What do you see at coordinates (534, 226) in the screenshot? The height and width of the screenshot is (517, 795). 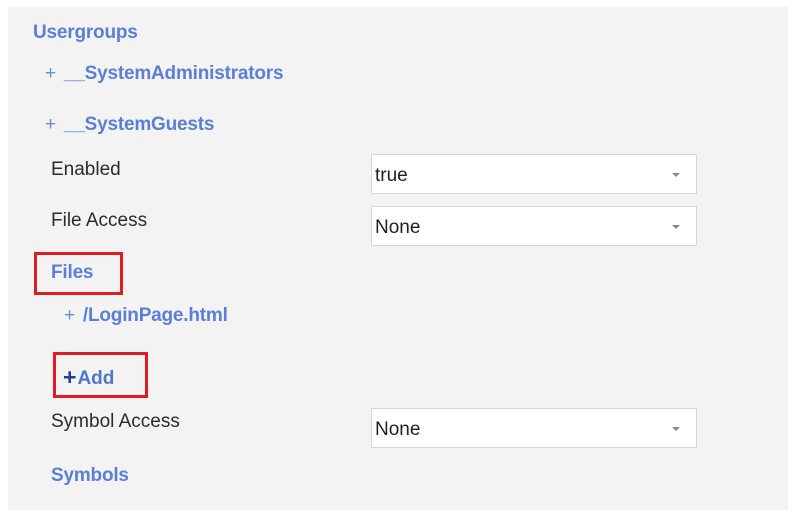 I see `file-access-select: None` at bounding box center [534, 226].